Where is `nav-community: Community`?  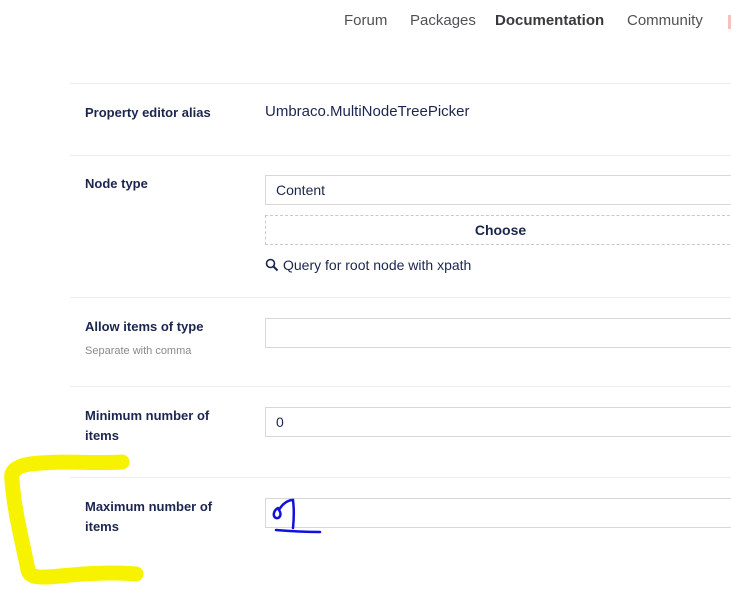 nav-community: Community is located at coordinates (665, 20).